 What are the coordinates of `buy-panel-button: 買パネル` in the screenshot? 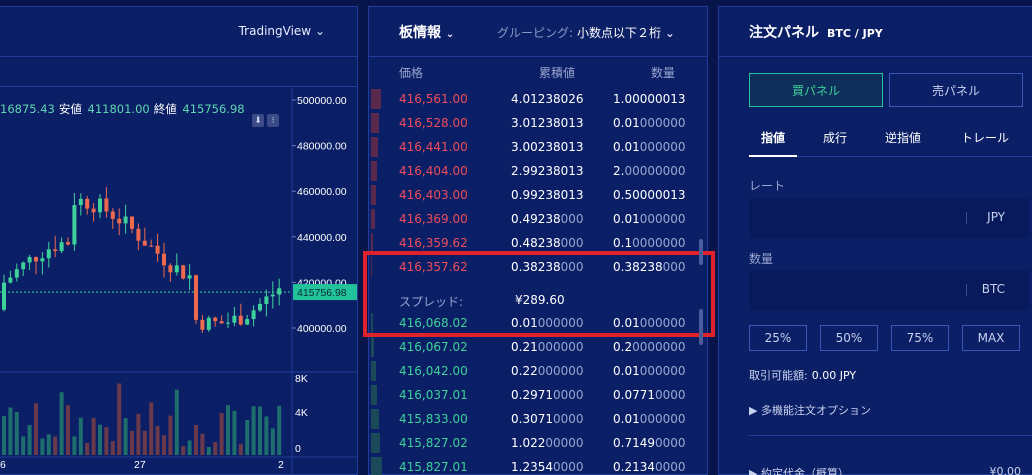 It's located at (816, 90).